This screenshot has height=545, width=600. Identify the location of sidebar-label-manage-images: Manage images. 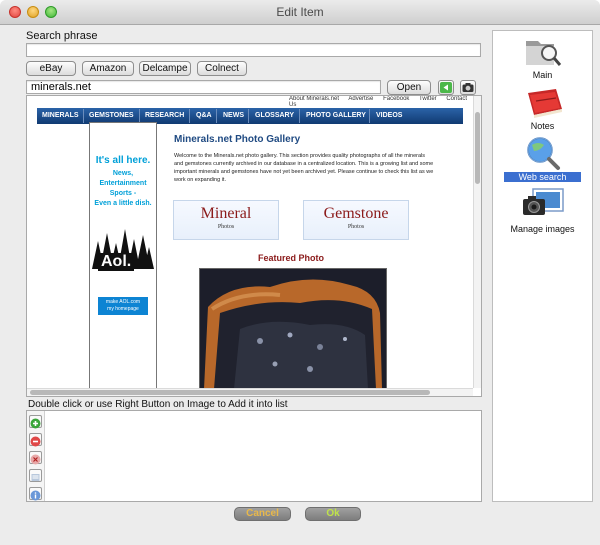
(542, 229).